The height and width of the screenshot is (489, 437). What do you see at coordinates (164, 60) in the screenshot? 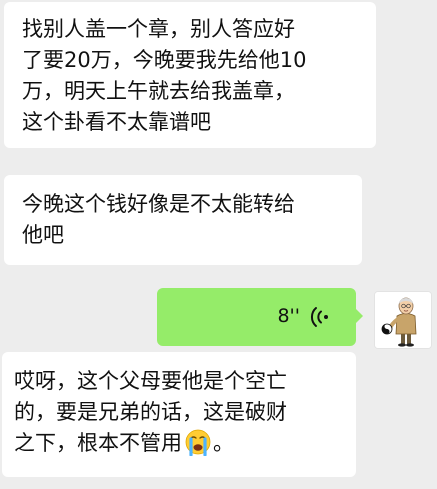
I see `message-text-line: 了要20万，今晚要我先给他10` at bounding box center [164, 60].